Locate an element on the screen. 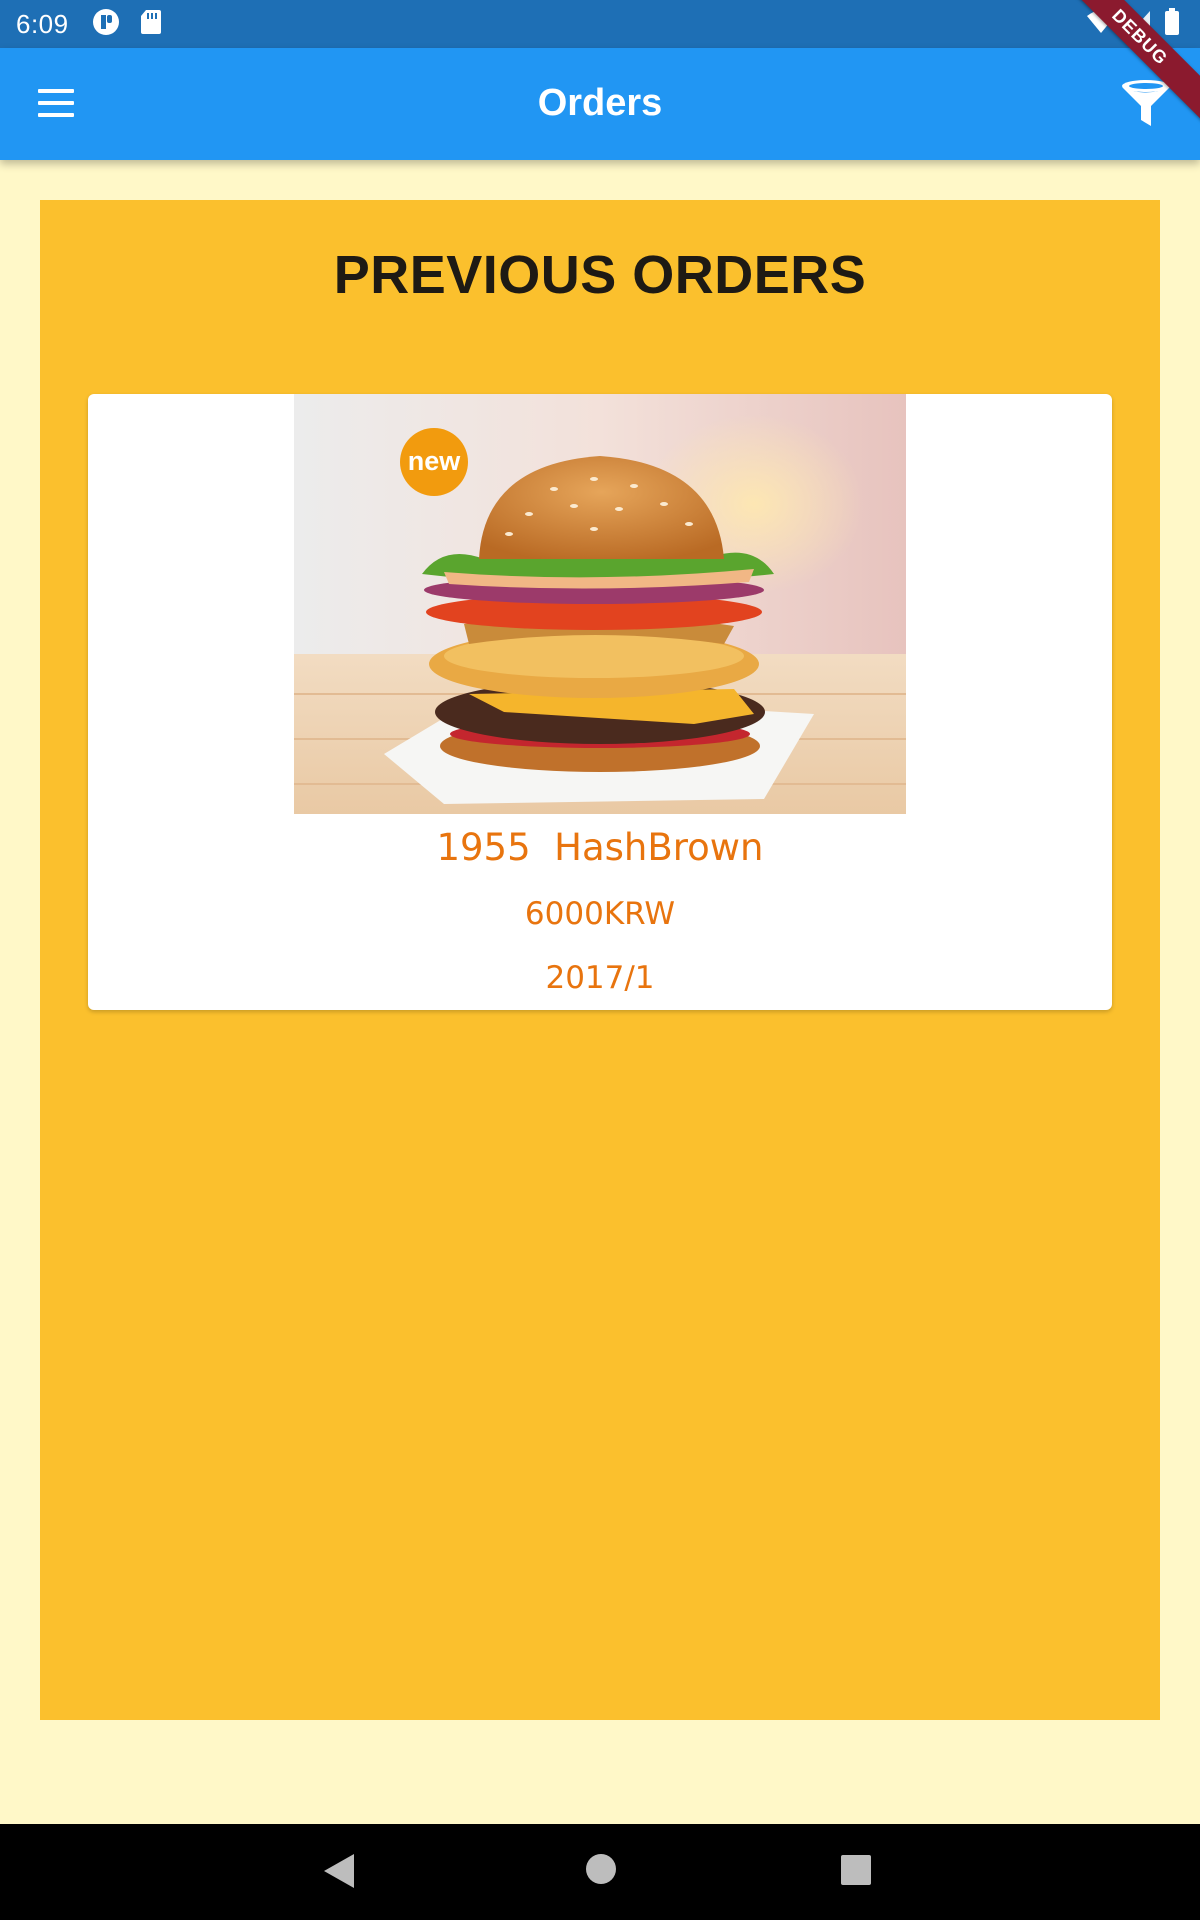 This screenshot has width=1200, height=1920. system-nav-bar is located at coordinates (600, 1872).